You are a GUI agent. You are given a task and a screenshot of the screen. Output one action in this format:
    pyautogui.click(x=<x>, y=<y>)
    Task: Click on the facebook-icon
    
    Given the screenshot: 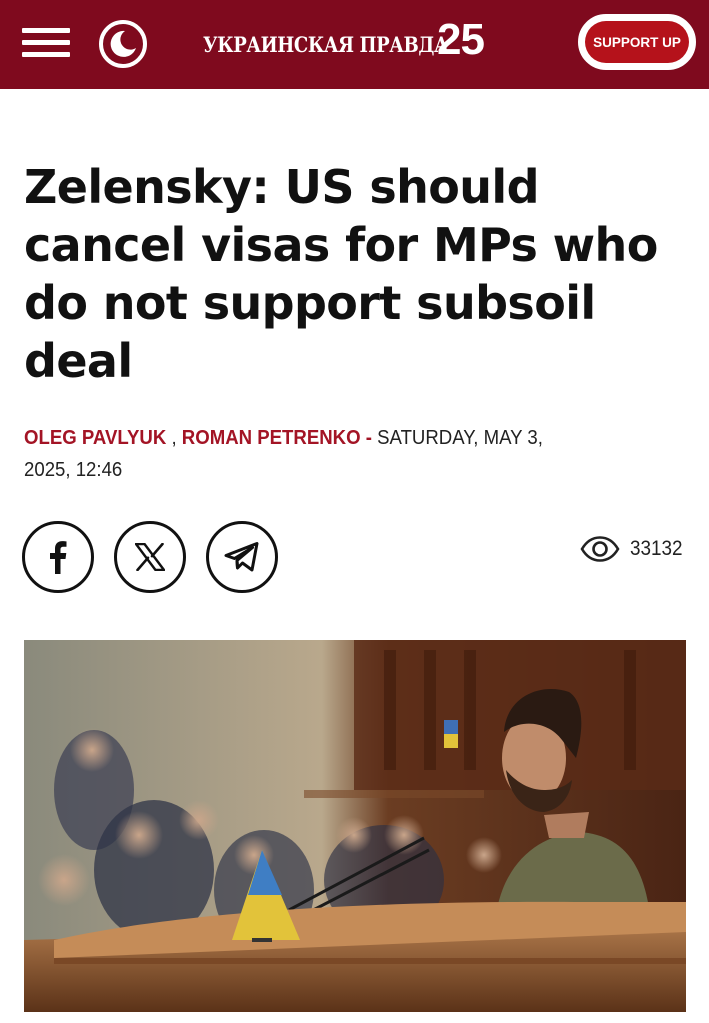 What is the action you would take?
    pyautogui.click(x=58, y=557)
    